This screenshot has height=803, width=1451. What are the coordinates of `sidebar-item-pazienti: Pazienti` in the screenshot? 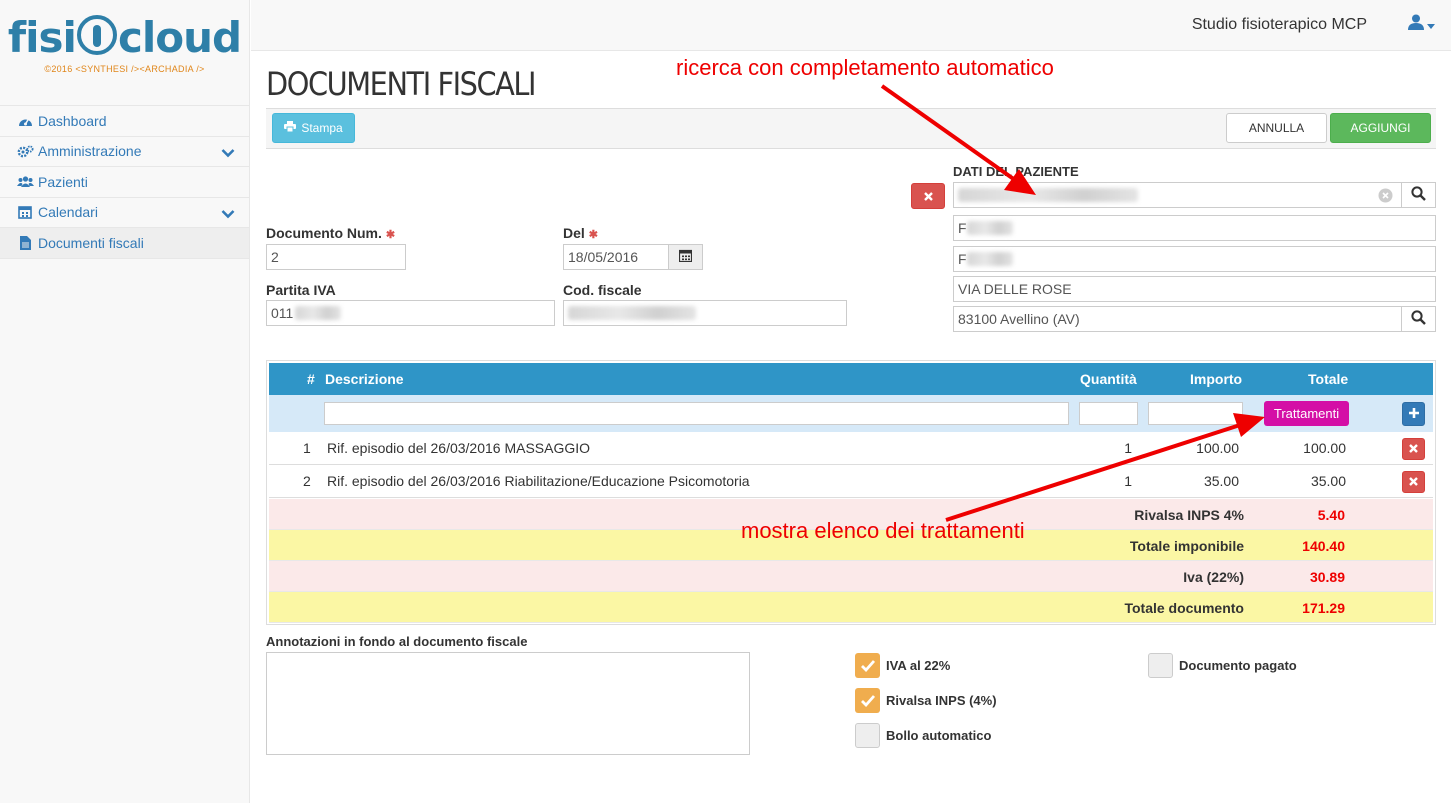 It's located at (124, 182).